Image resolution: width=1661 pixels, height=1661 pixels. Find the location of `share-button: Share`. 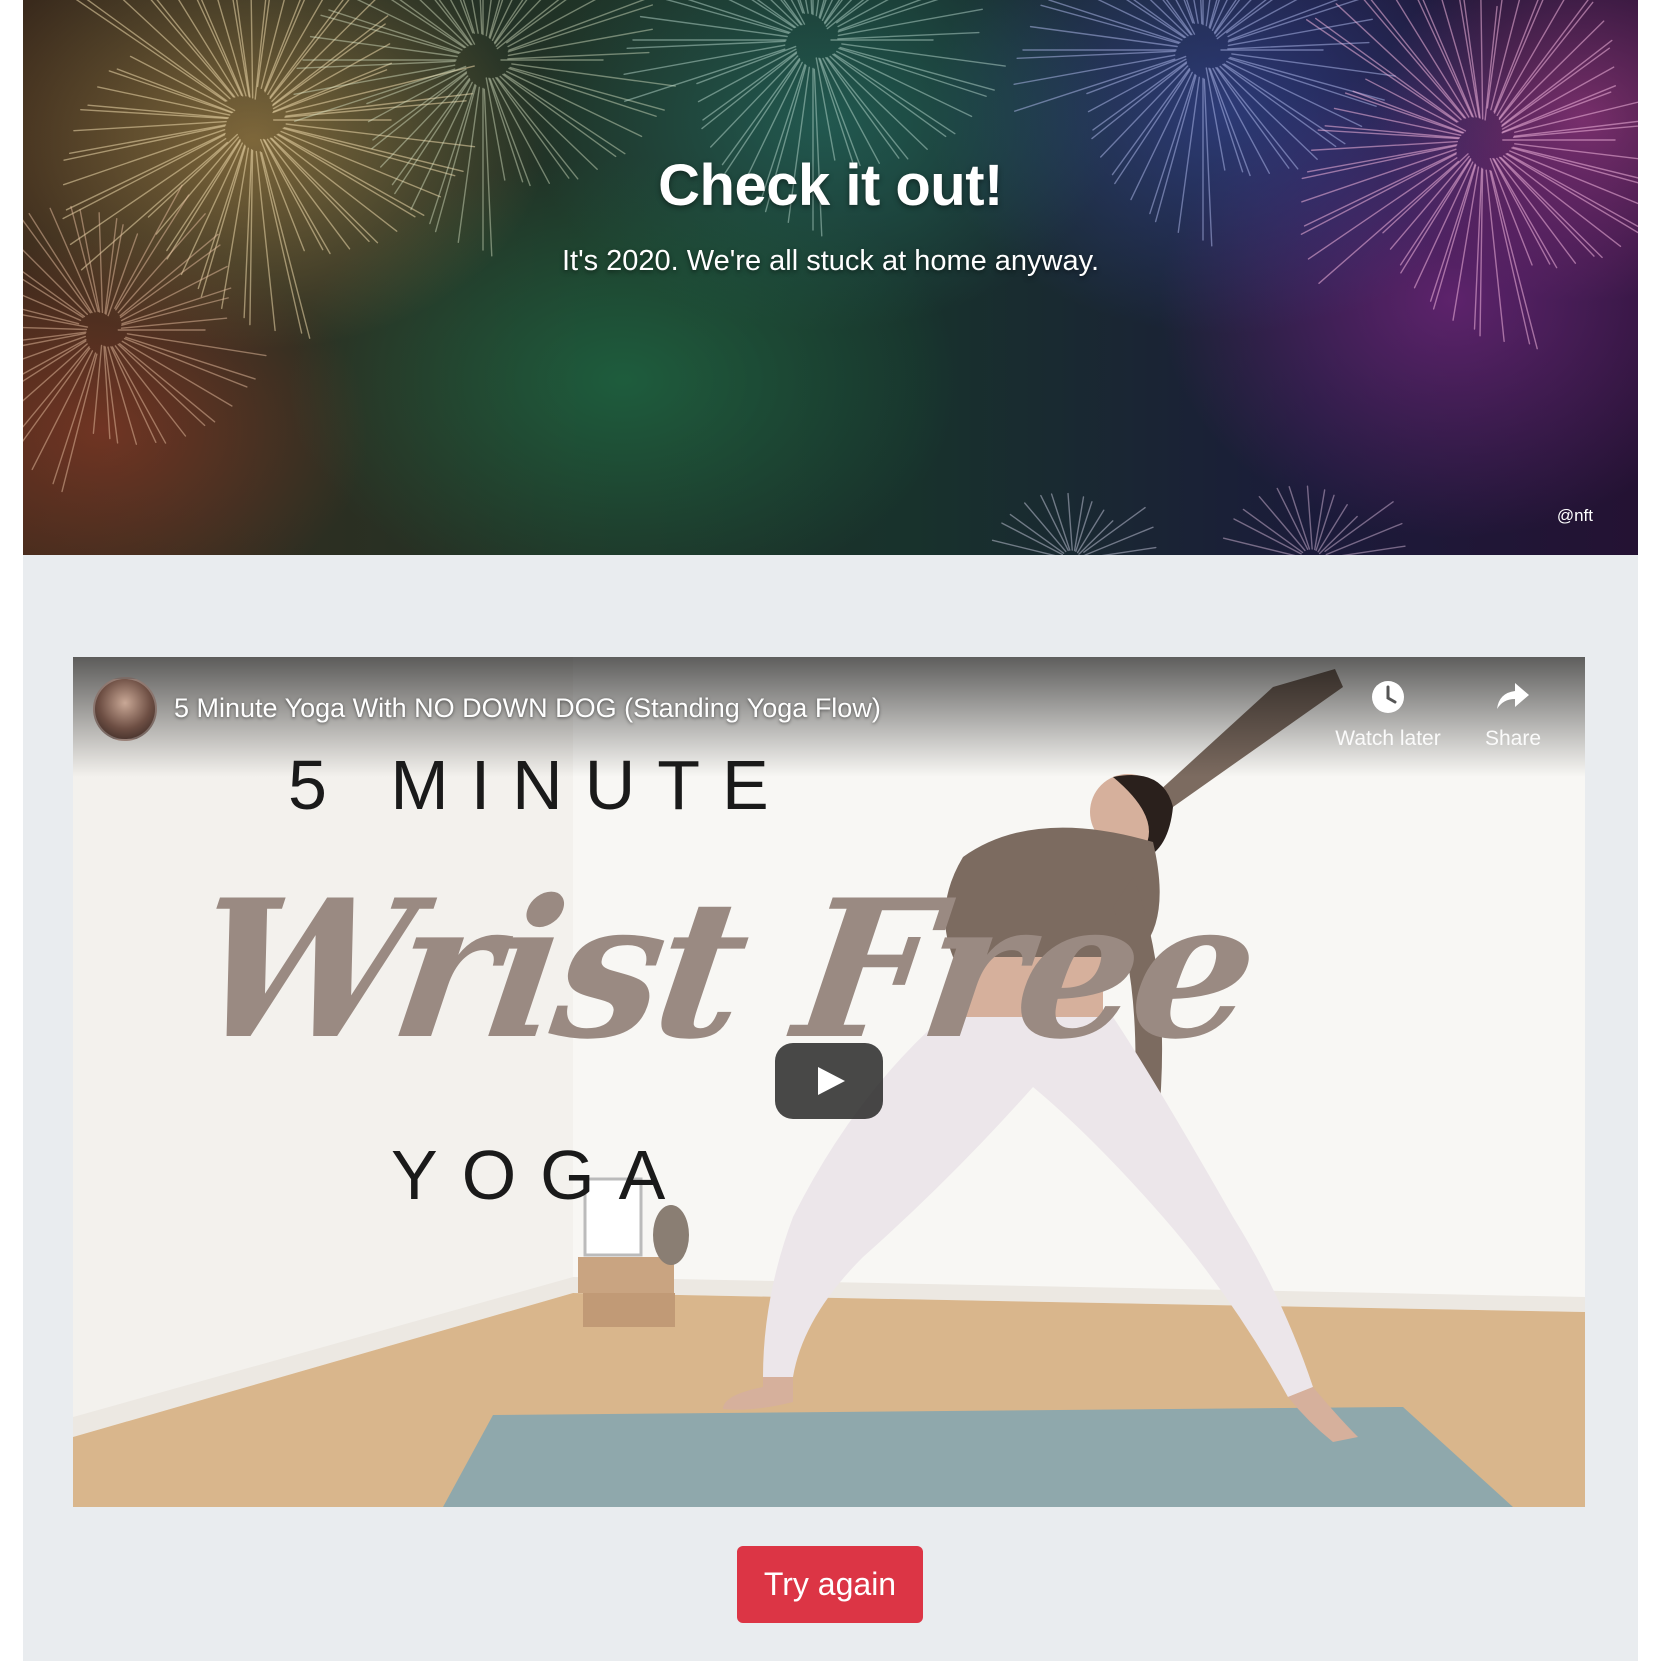

share-button: Share is located at coordinates (1513, 714).